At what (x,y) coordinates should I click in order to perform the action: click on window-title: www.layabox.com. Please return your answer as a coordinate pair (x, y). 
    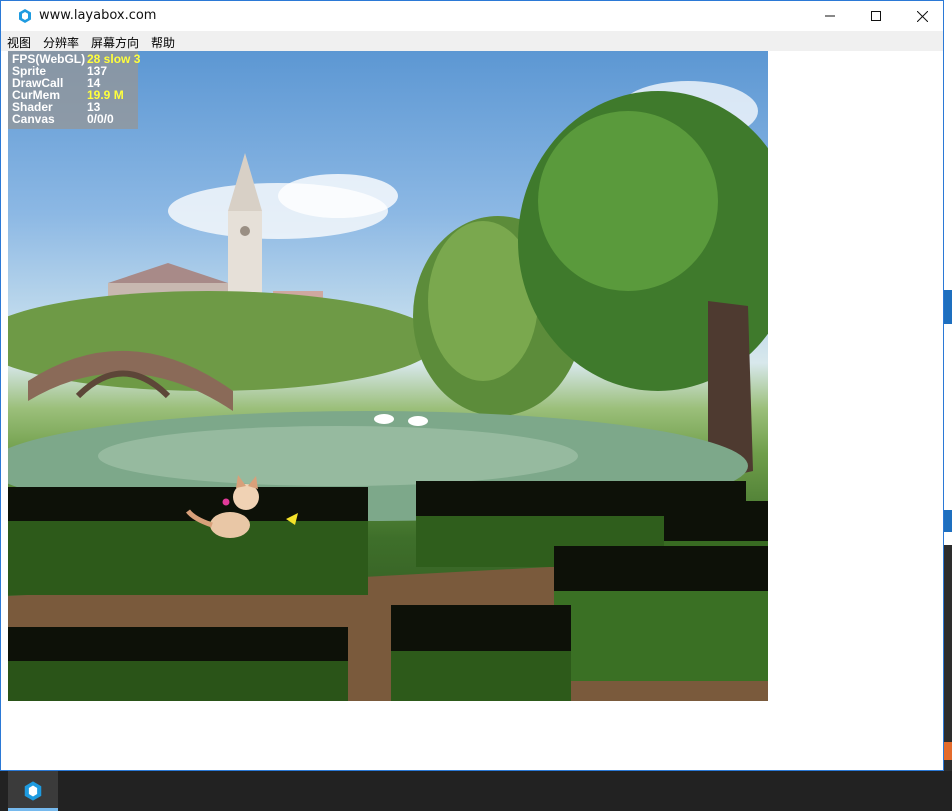
    Looking at the image, I should click on (98, 15).